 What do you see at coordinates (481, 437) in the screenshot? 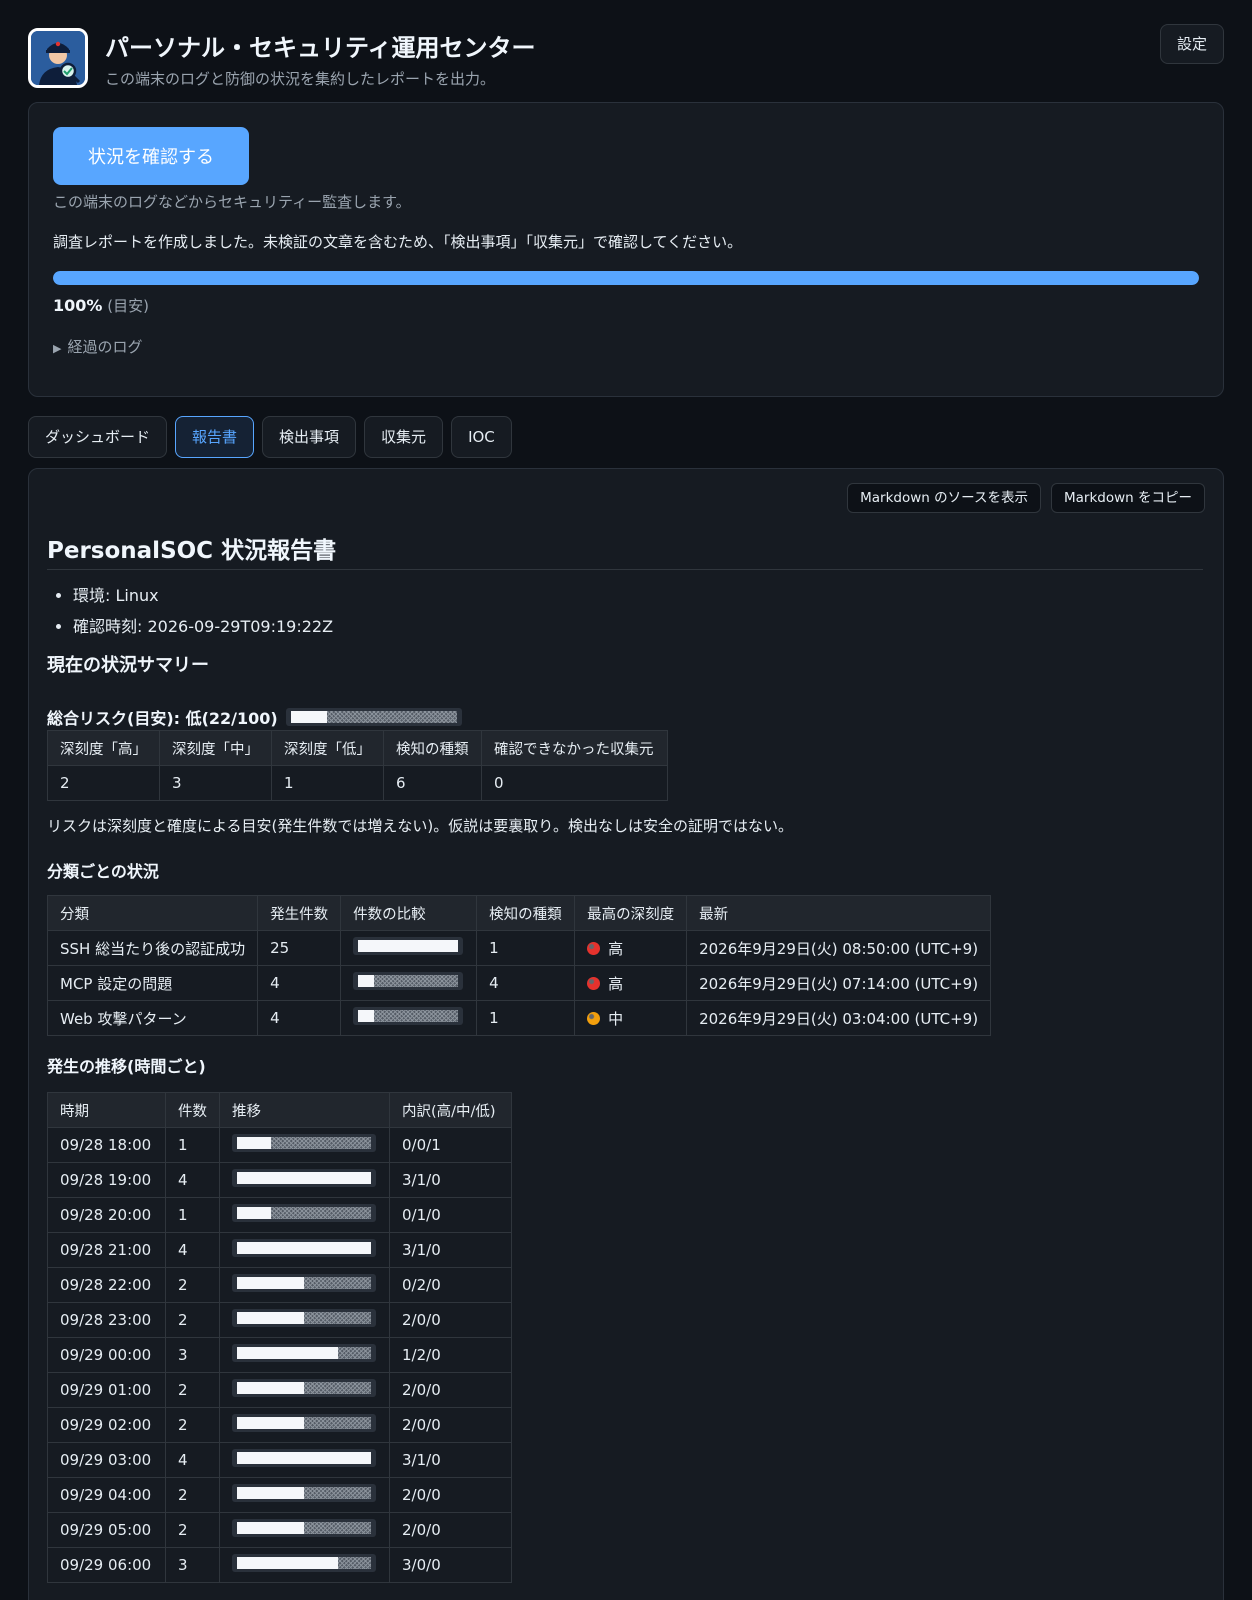
I see `tab-4: IOC` at bounding box center [481, 437].